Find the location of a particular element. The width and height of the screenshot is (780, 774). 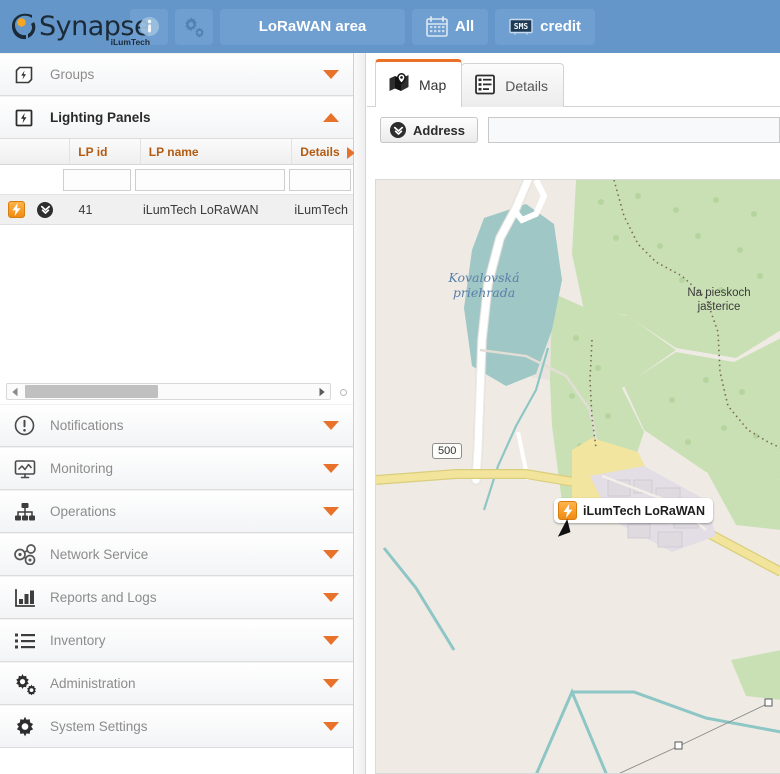

table-filter-row is located at coordinates (176, 180).